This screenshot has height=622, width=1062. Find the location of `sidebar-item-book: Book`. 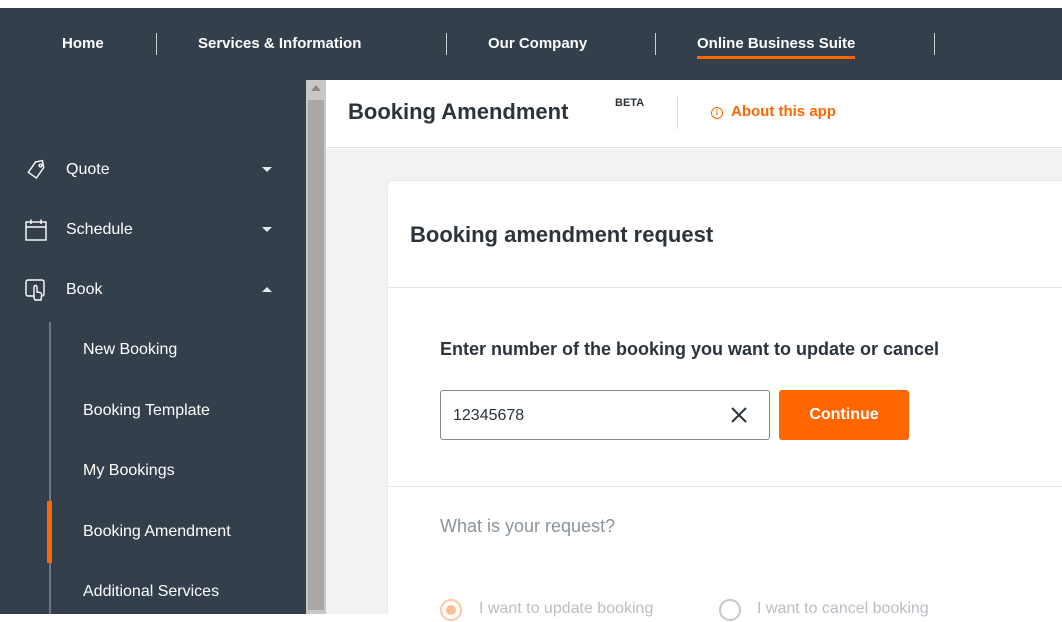

sidebar-item-book: Book is located at coordinates (153, 290).